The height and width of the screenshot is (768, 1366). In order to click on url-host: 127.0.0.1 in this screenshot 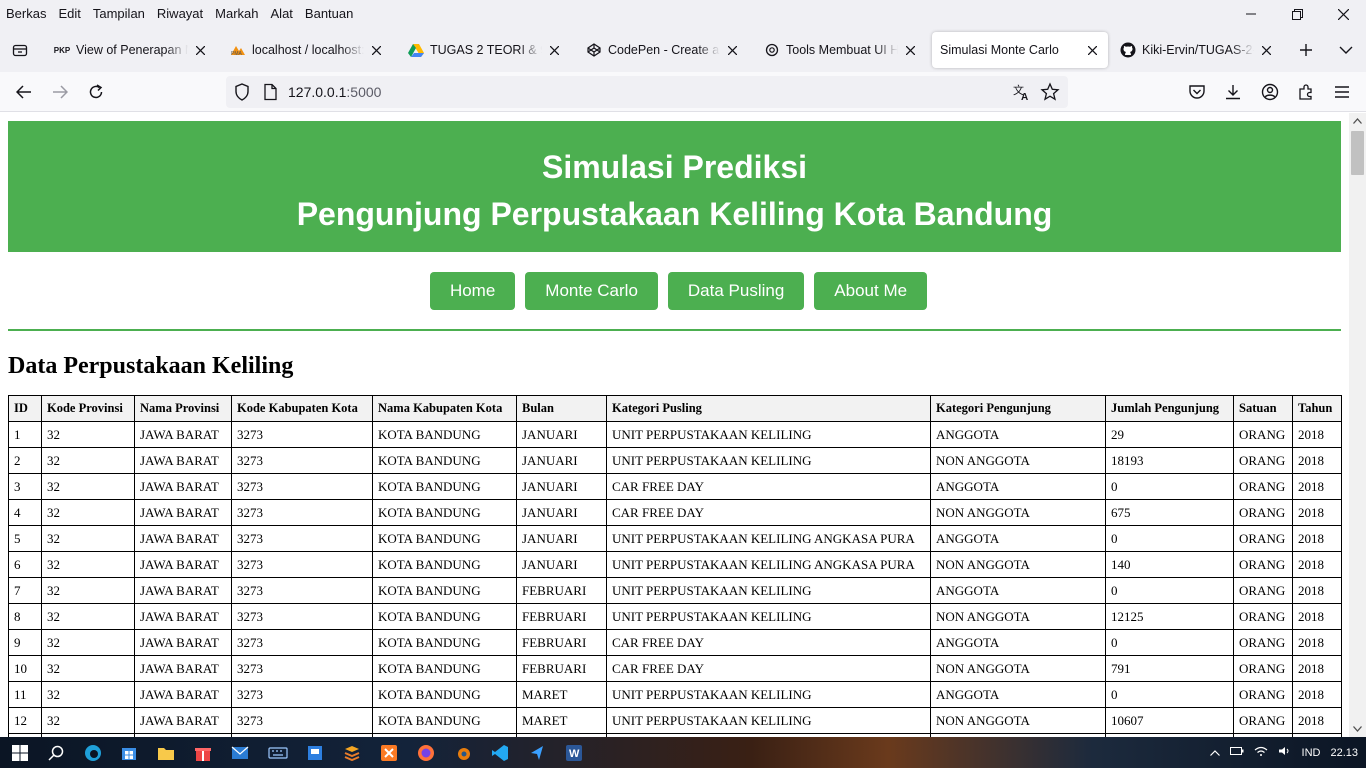, I will do `click(317, 92)`.